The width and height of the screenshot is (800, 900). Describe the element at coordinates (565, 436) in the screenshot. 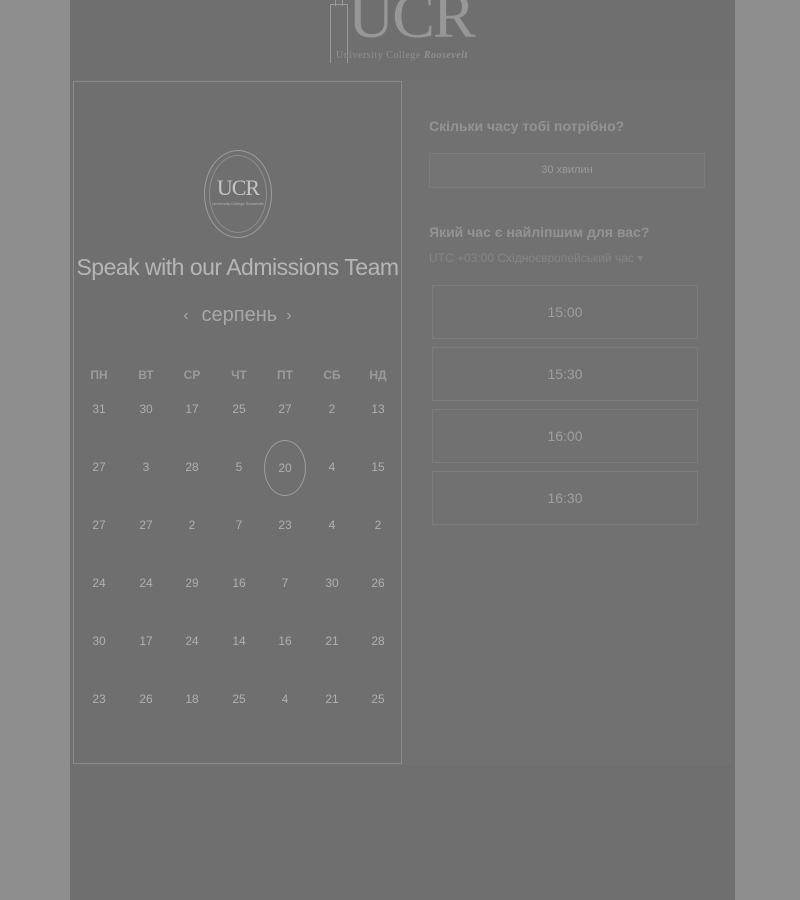

I see `time-slot-button: 16:00` at that location.